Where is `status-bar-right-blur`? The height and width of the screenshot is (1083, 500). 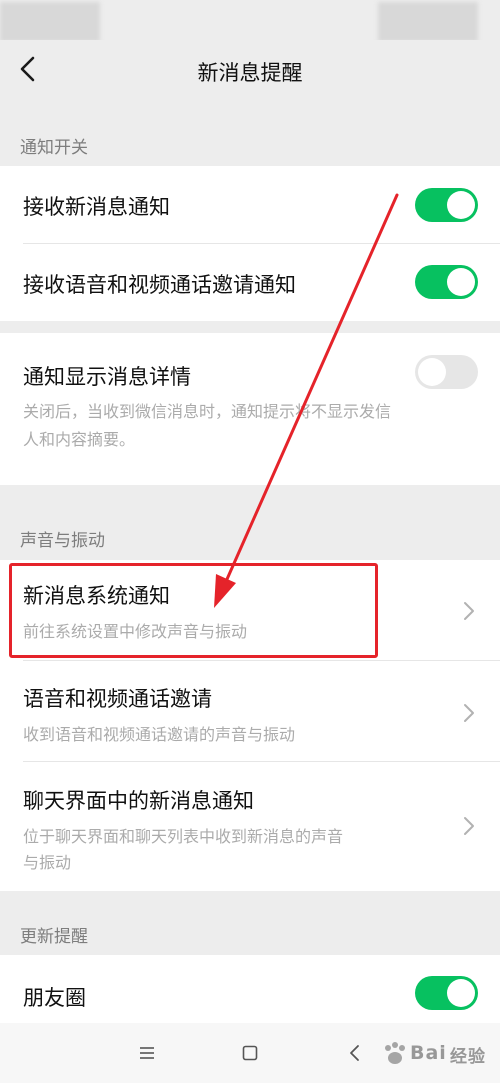 status-bar-right-blur is located at coordinates (428, 22).